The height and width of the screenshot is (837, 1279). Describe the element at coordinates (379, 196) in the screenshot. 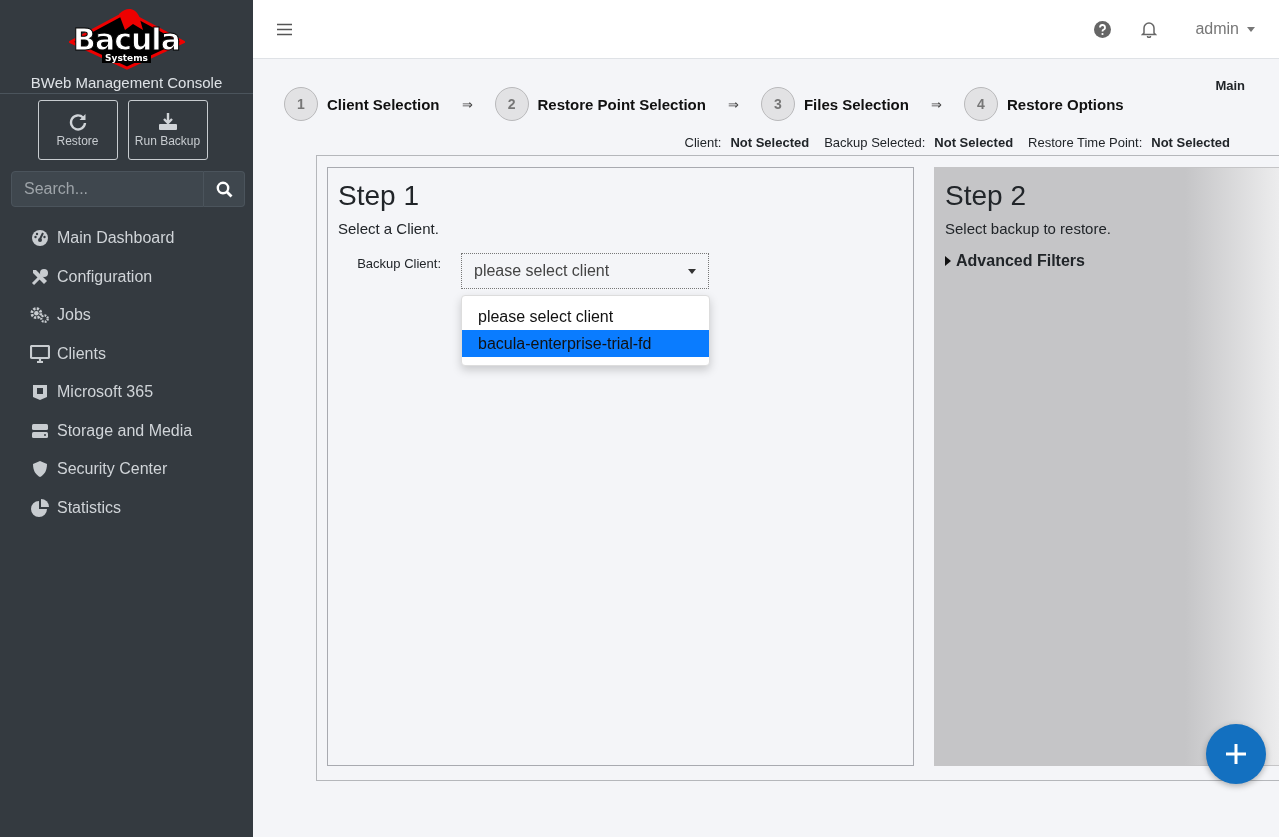

I see `step-title: Step 1` at that location.